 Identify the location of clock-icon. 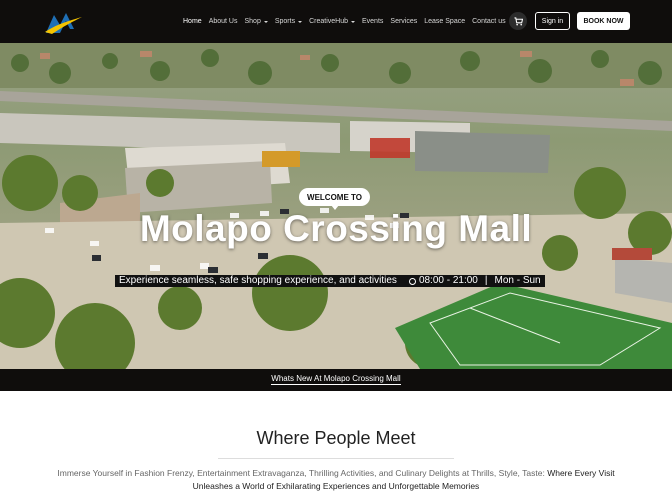
(412, 281).